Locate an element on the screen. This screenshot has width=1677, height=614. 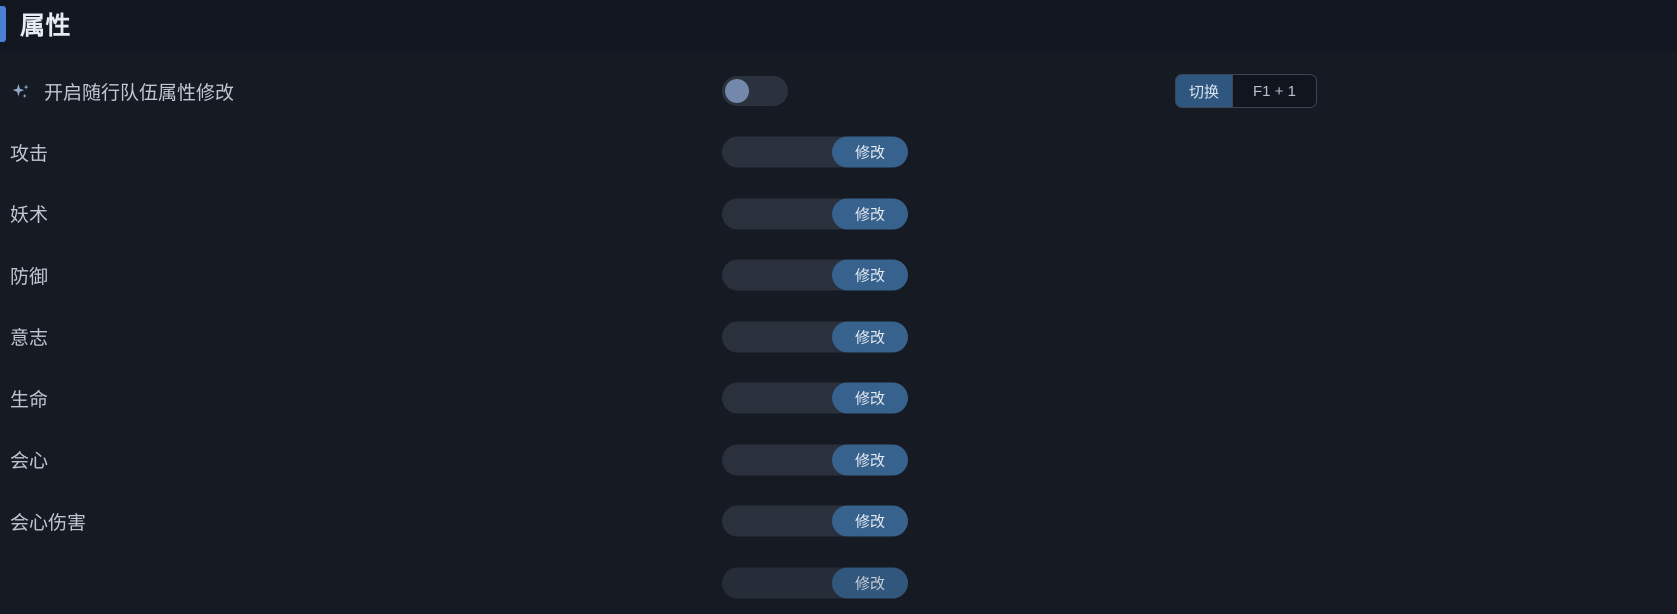
stat-row-label: 攻击 is located at coordinates (29, 154).